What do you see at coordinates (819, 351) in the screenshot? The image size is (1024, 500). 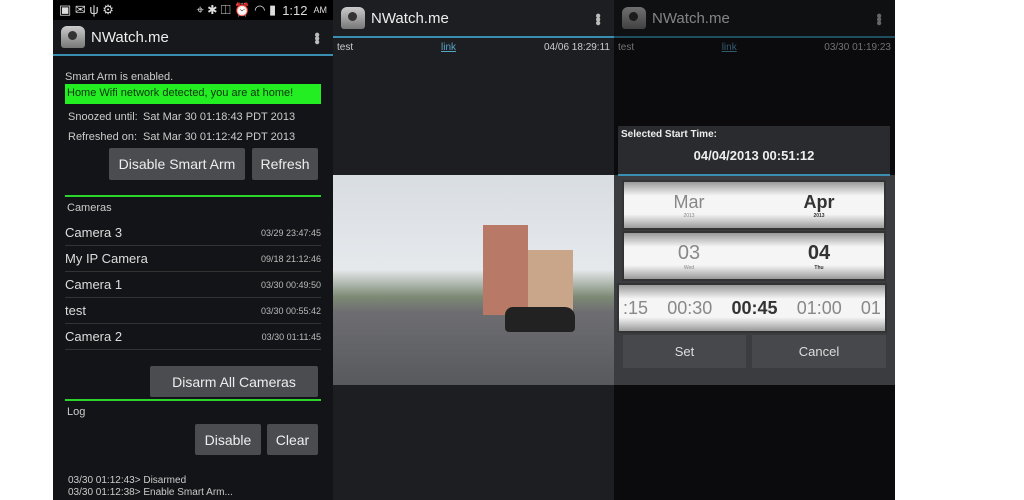 I see `cancel-button: Cancel` at bounding box center [819, 351].